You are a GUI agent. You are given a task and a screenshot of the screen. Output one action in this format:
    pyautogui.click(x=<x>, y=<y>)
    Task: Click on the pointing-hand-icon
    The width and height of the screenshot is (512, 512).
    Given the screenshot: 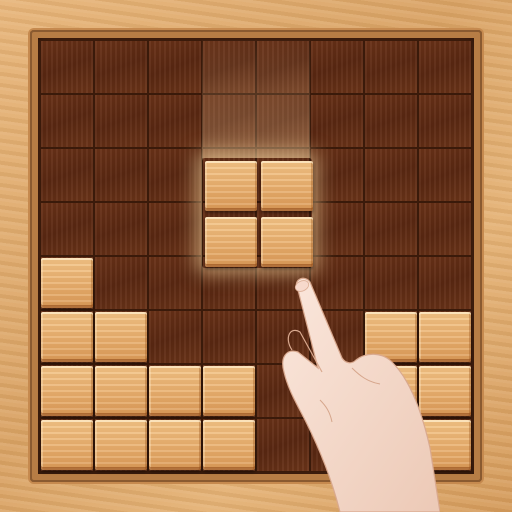 What is the action you would take?
    pyautogui.click(x=361, y=394)
    